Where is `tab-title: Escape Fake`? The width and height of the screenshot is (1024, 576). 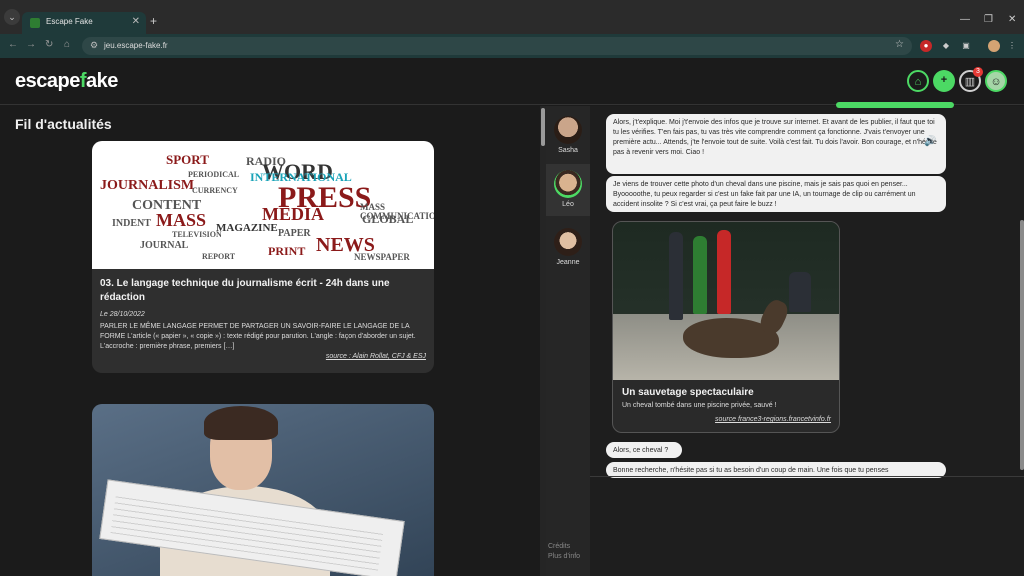
tab-title: Escape Fake is located at coordinates (69, 21).